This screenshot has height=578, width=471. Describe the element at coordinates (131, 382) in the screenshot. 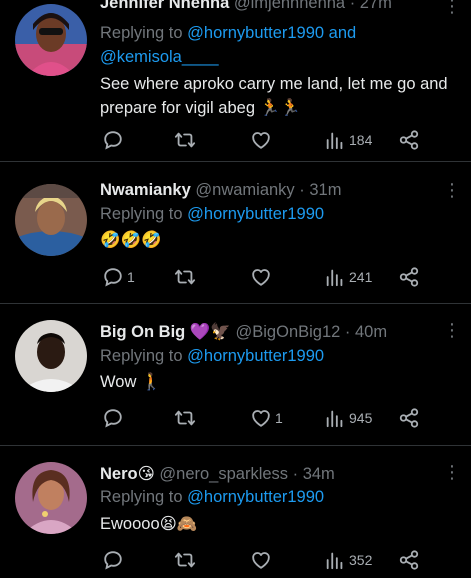

I see `tweet-text-line-1: Wow 🚶` at that location.